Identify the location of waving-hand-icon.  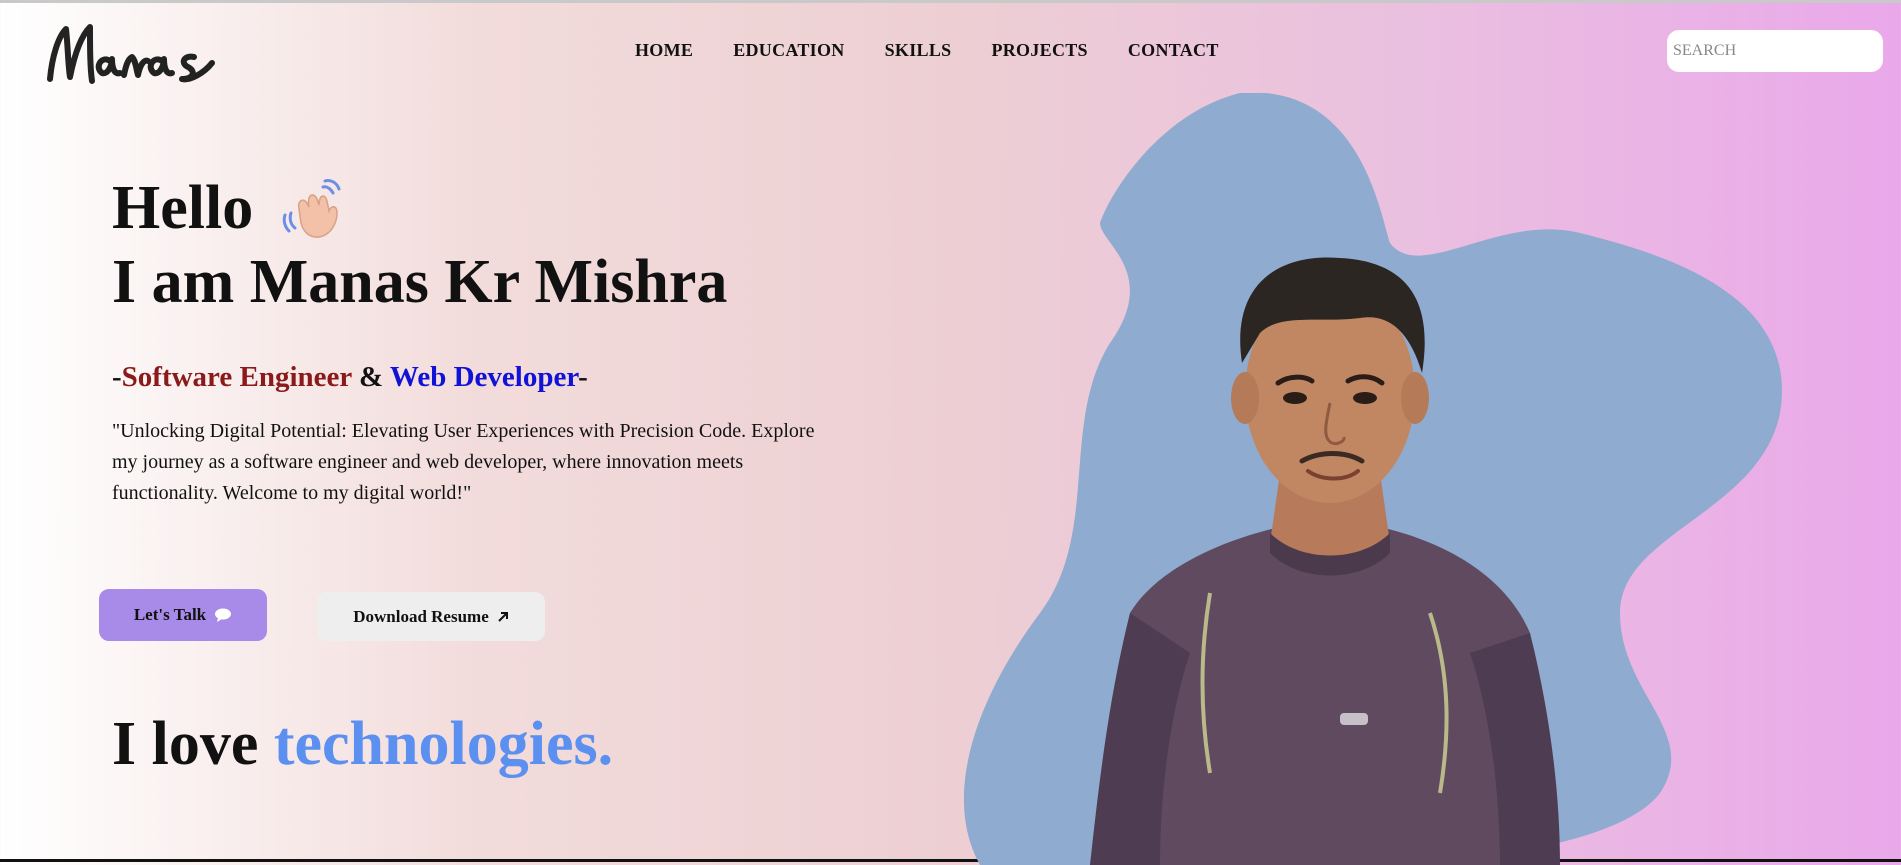
(311, 208).